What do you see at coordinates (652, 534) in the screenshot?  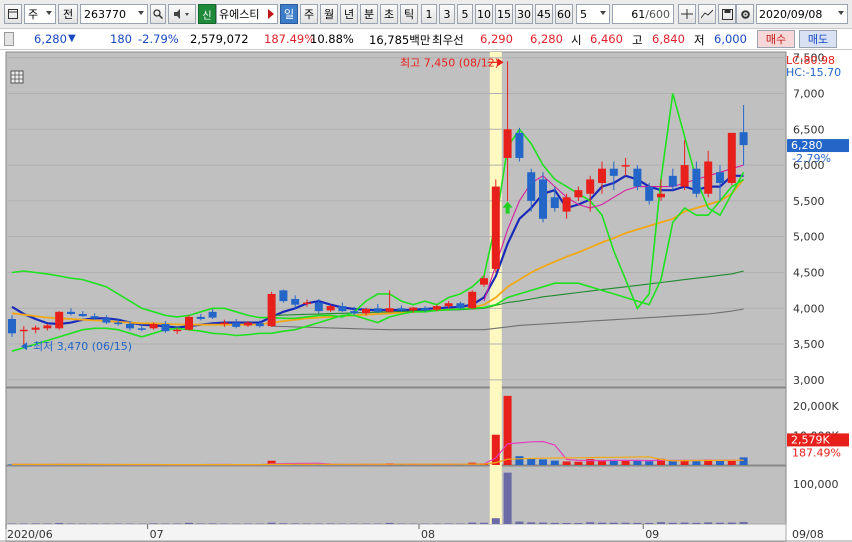 I see `x-tick-label: 09` at bounding box center [652, 534].